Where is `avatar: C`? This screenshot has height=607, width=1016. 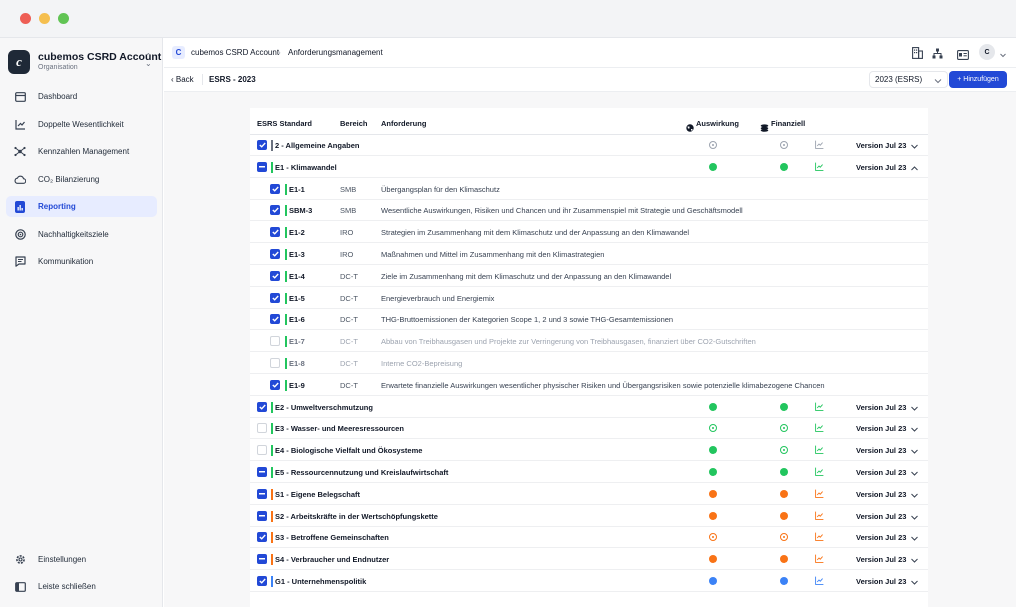 avatar: C is located at coordinates (987, 52).